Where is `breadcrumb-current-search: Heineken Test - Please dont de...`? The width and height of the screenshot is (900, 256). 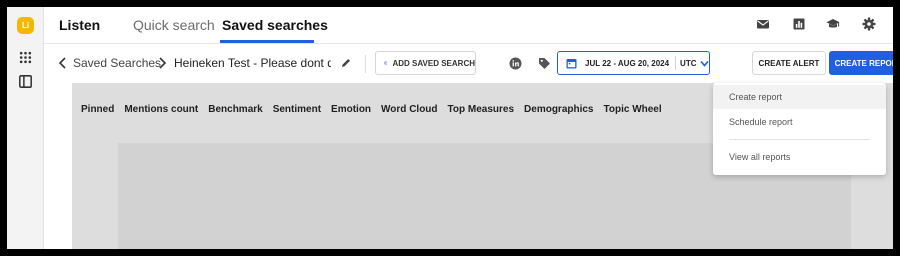 breadcrumb-current-search: Heineken Test - Please dont de... is located at coordinates (252, 63).